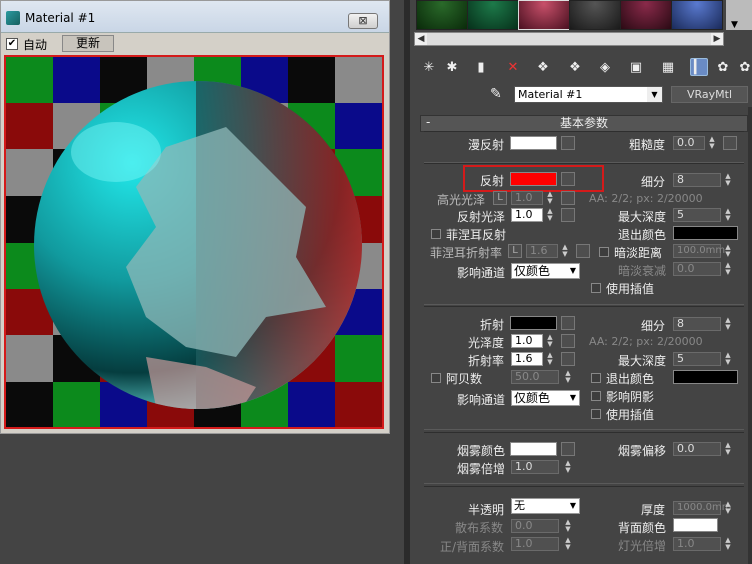  I want to click on basic-params-rollout-header: 基本参数, so click(584, 123).